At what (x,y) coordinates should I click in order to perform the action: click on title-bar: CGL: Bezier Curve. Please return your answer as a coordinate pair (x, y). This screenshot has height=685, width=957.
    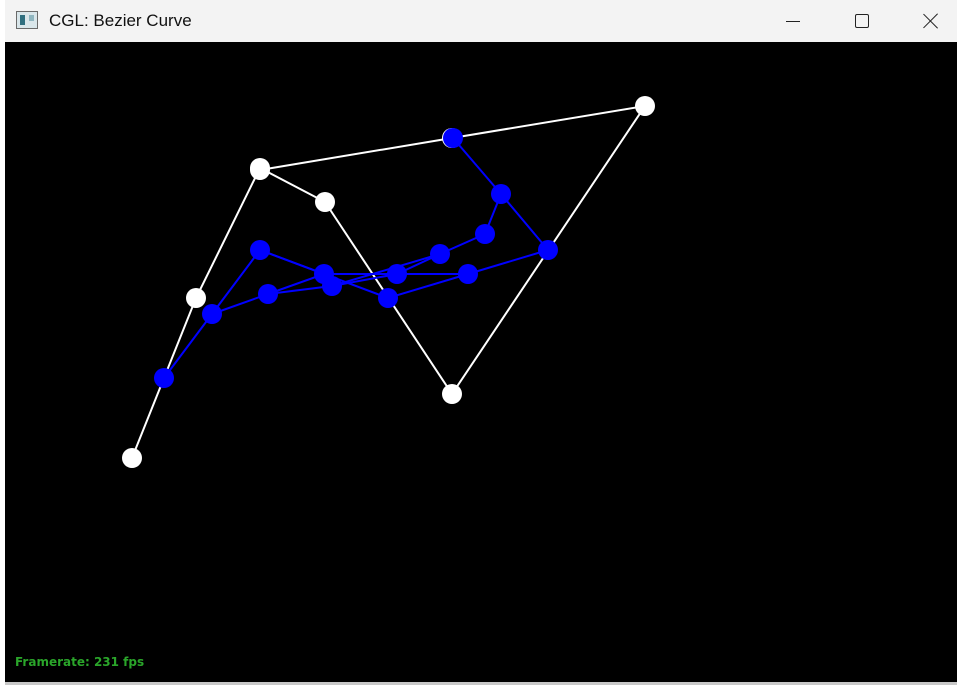
    Looking at the image, I should click on (481, 21).